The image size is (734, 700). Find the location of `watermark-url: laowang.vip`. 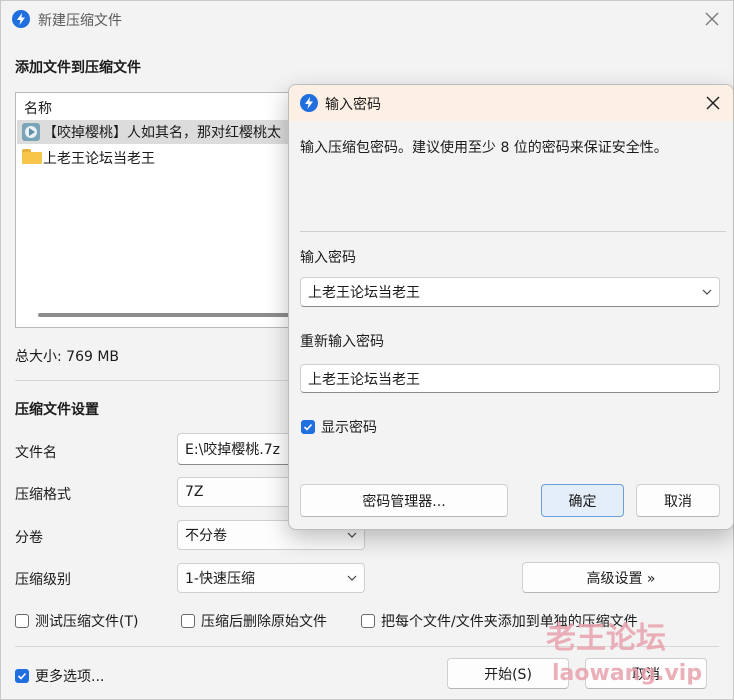

watermark-url: laowang.vip is located at coordinates (627, 673).